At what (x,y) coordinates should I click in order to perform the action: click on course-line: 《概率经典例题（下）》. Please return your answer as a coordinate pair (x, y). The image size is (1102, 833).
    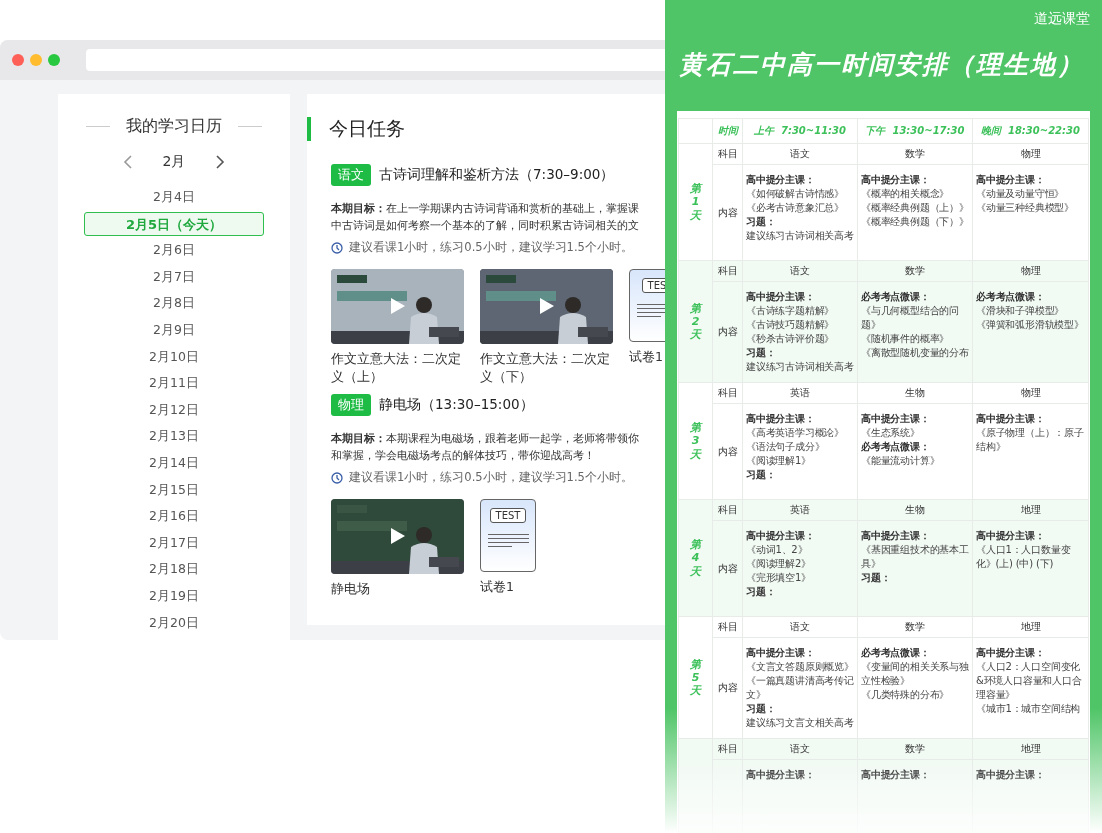
    Looking at the image, I should click on (915, 222).